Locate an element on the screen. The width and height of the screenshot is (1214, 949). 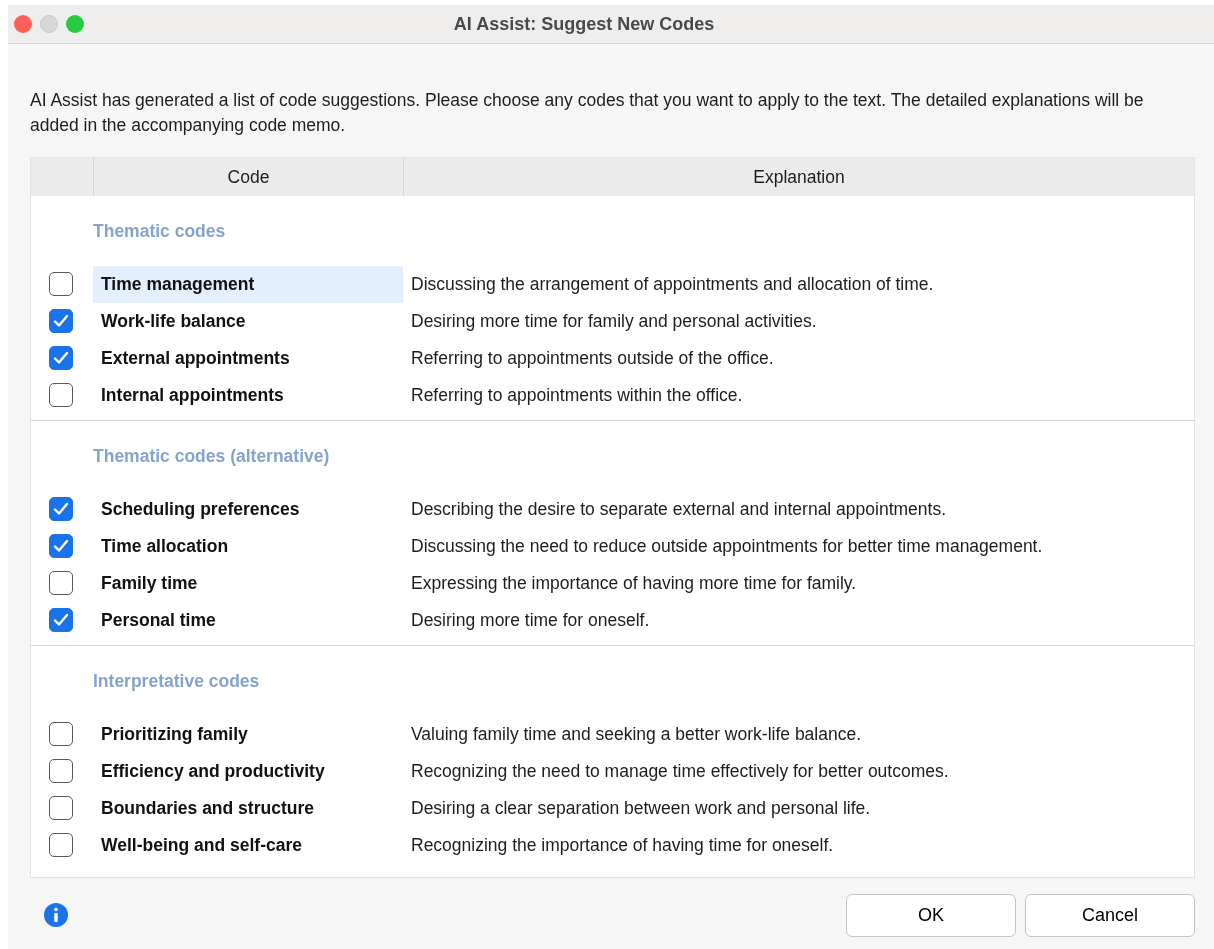
code-cell: Personal time is located at coordinates (248, 620).